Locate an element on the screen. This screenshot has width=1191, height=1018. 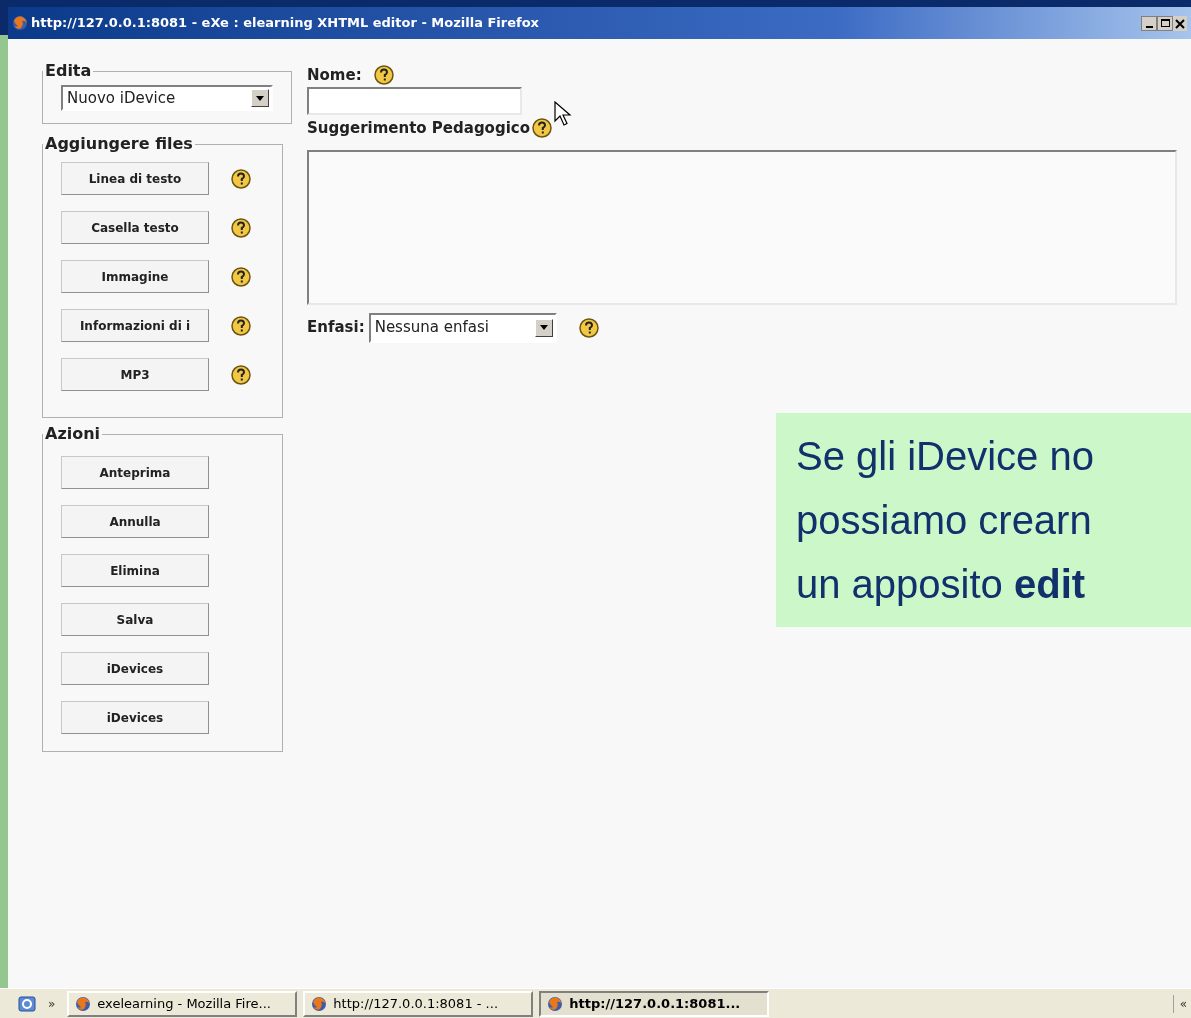
field-label: Nome: is located at coordinates (334, 75).